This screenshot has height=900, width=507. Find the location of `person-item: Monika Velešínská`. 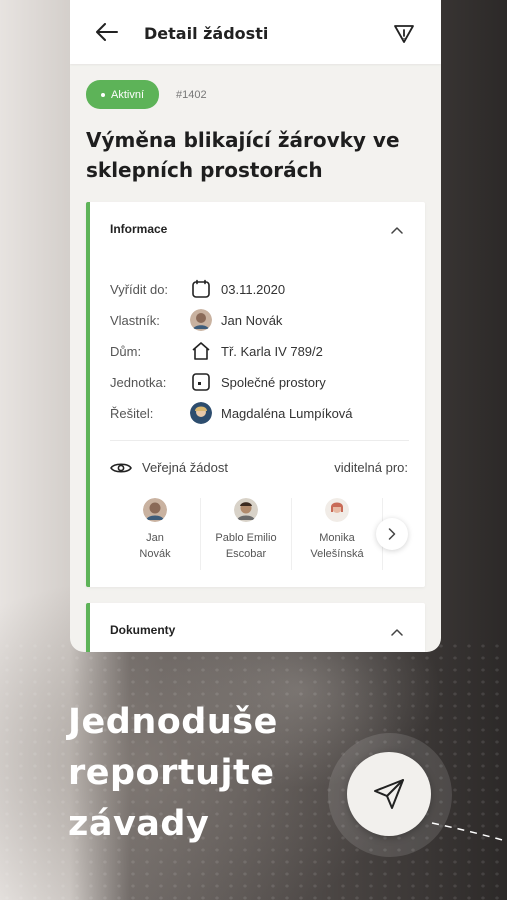

person-item: Monika Velešínská is located at coordinates (337, 534).